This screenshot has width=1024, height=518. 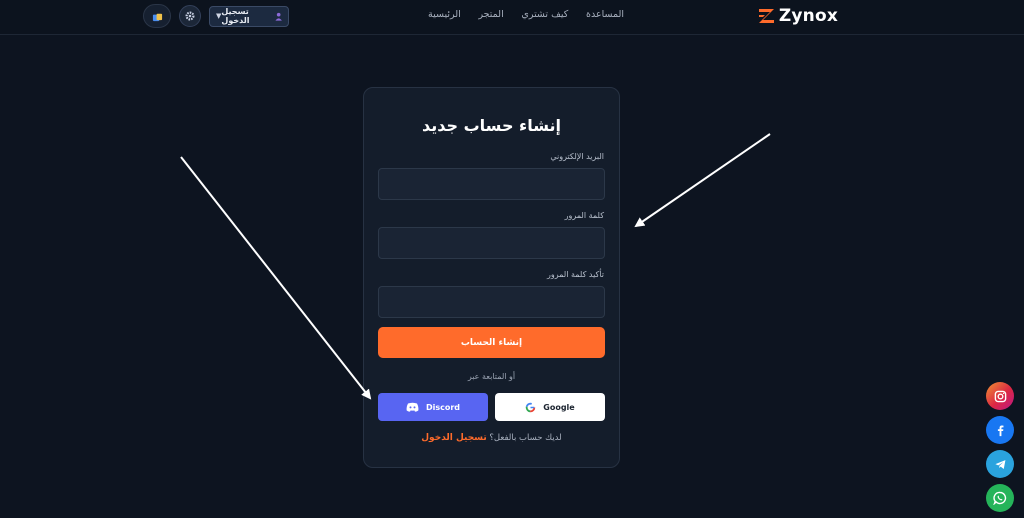 I want to click on telegram-icon, so click(x=999, y=464).